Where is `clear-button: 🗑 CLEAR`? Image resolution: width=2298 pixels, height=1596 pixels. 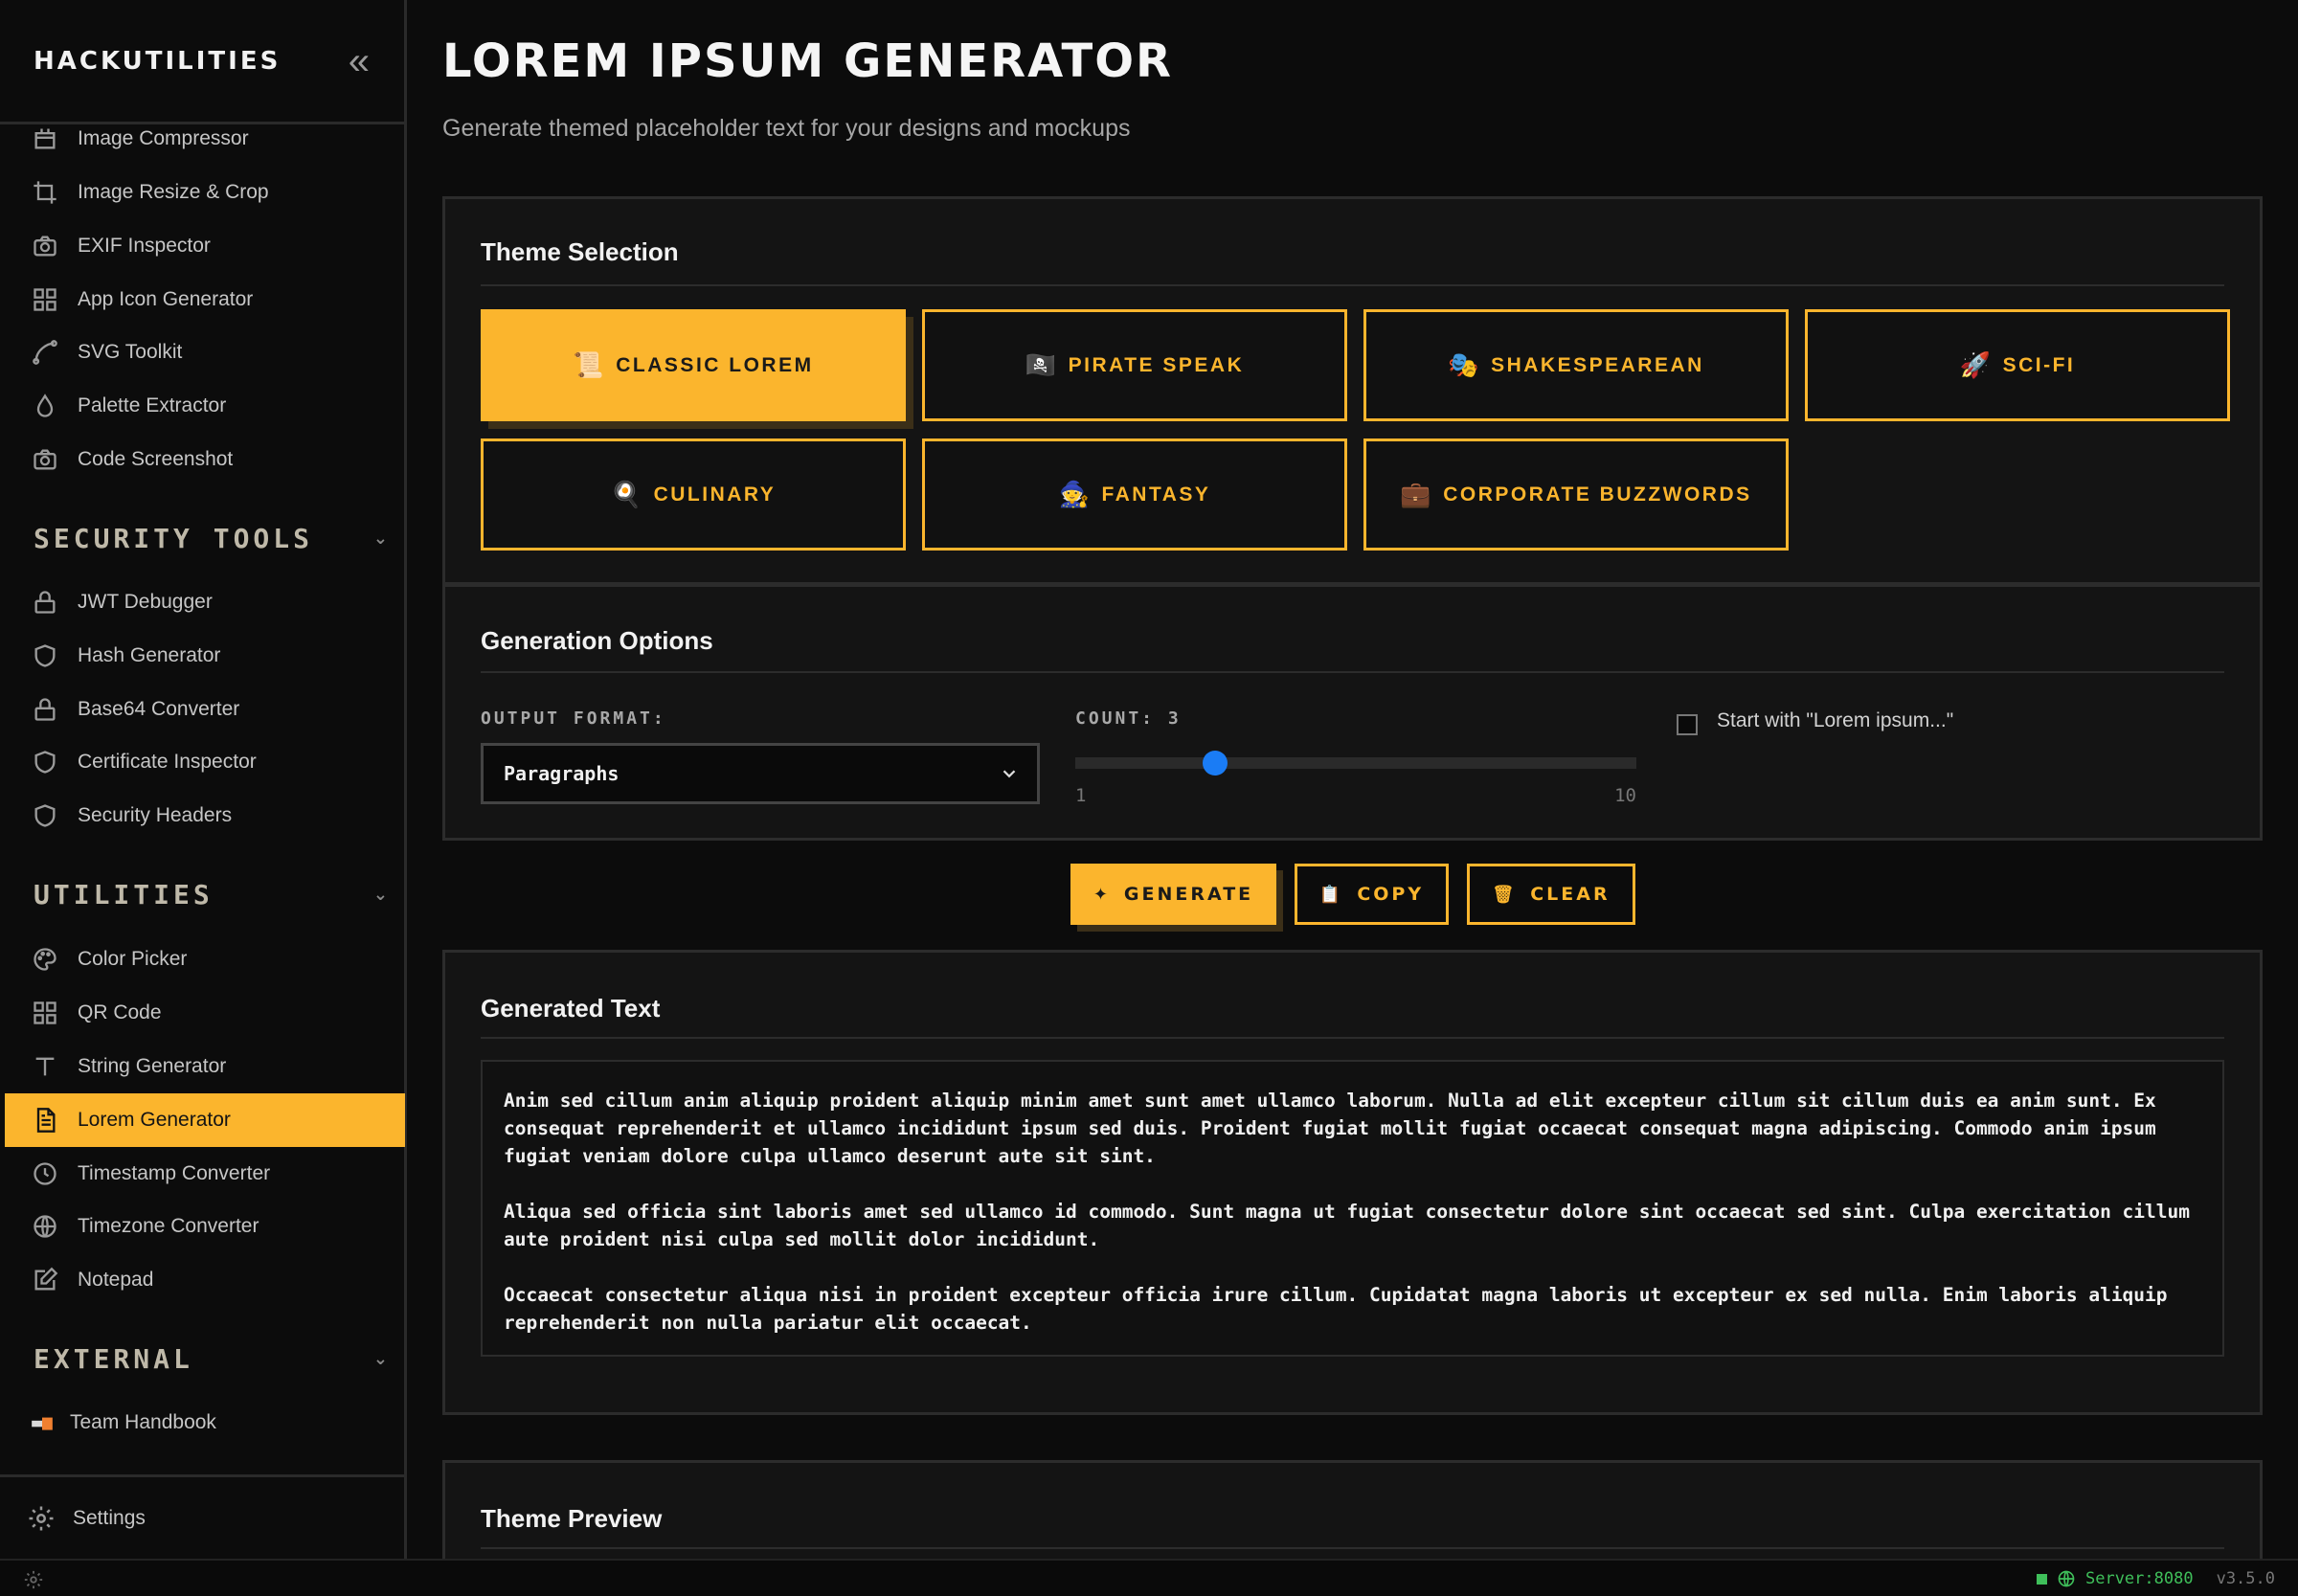 clear-button: 🗑 CLEAR is located at coordinates (1551, 894).